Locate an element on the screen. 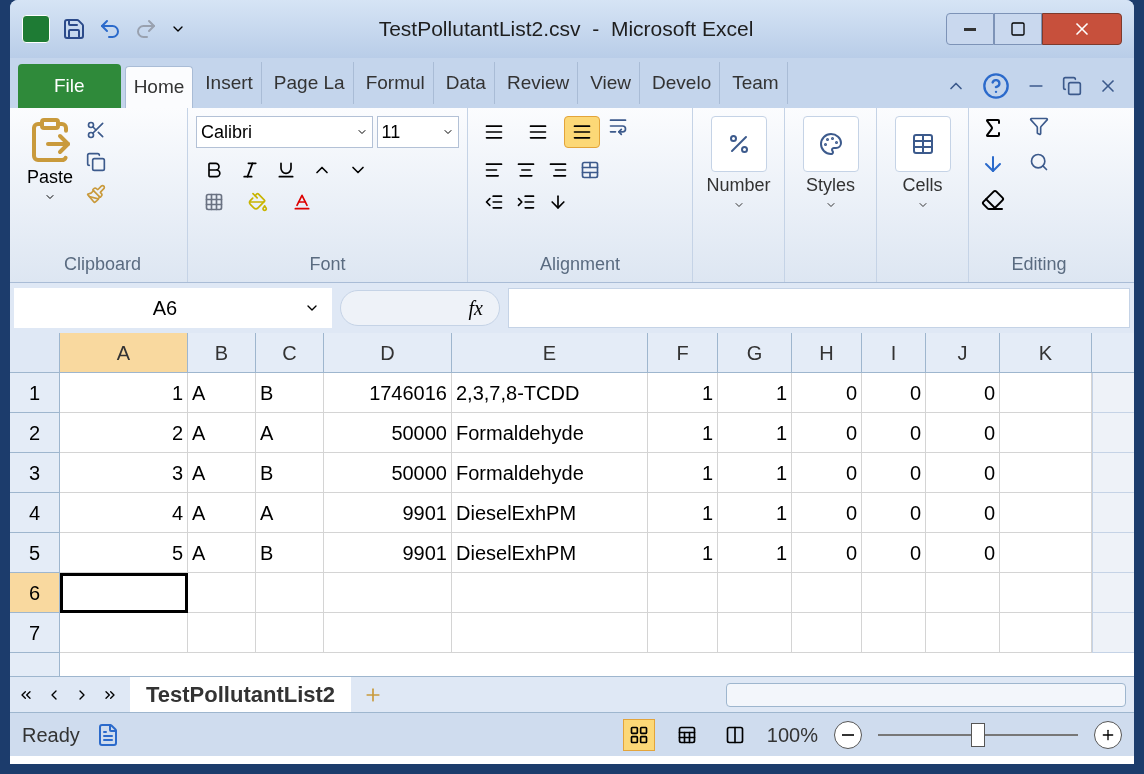  vertical-align-button is located at coordinates (582, 132).